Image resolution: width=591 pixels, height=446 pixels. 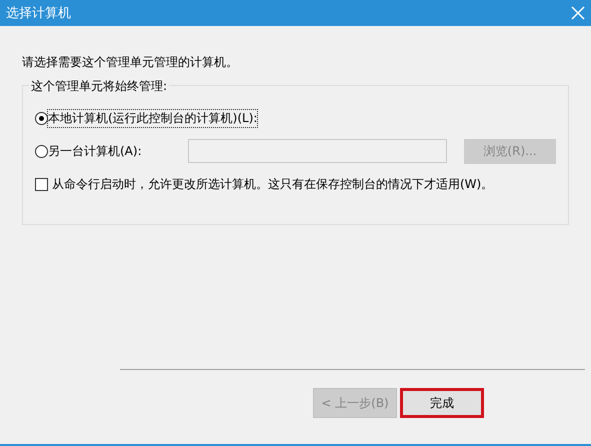 What do you see at coordinates (317, 151) in the screenshot?
I see `computer-name-field` at bounding box center [317, 151].